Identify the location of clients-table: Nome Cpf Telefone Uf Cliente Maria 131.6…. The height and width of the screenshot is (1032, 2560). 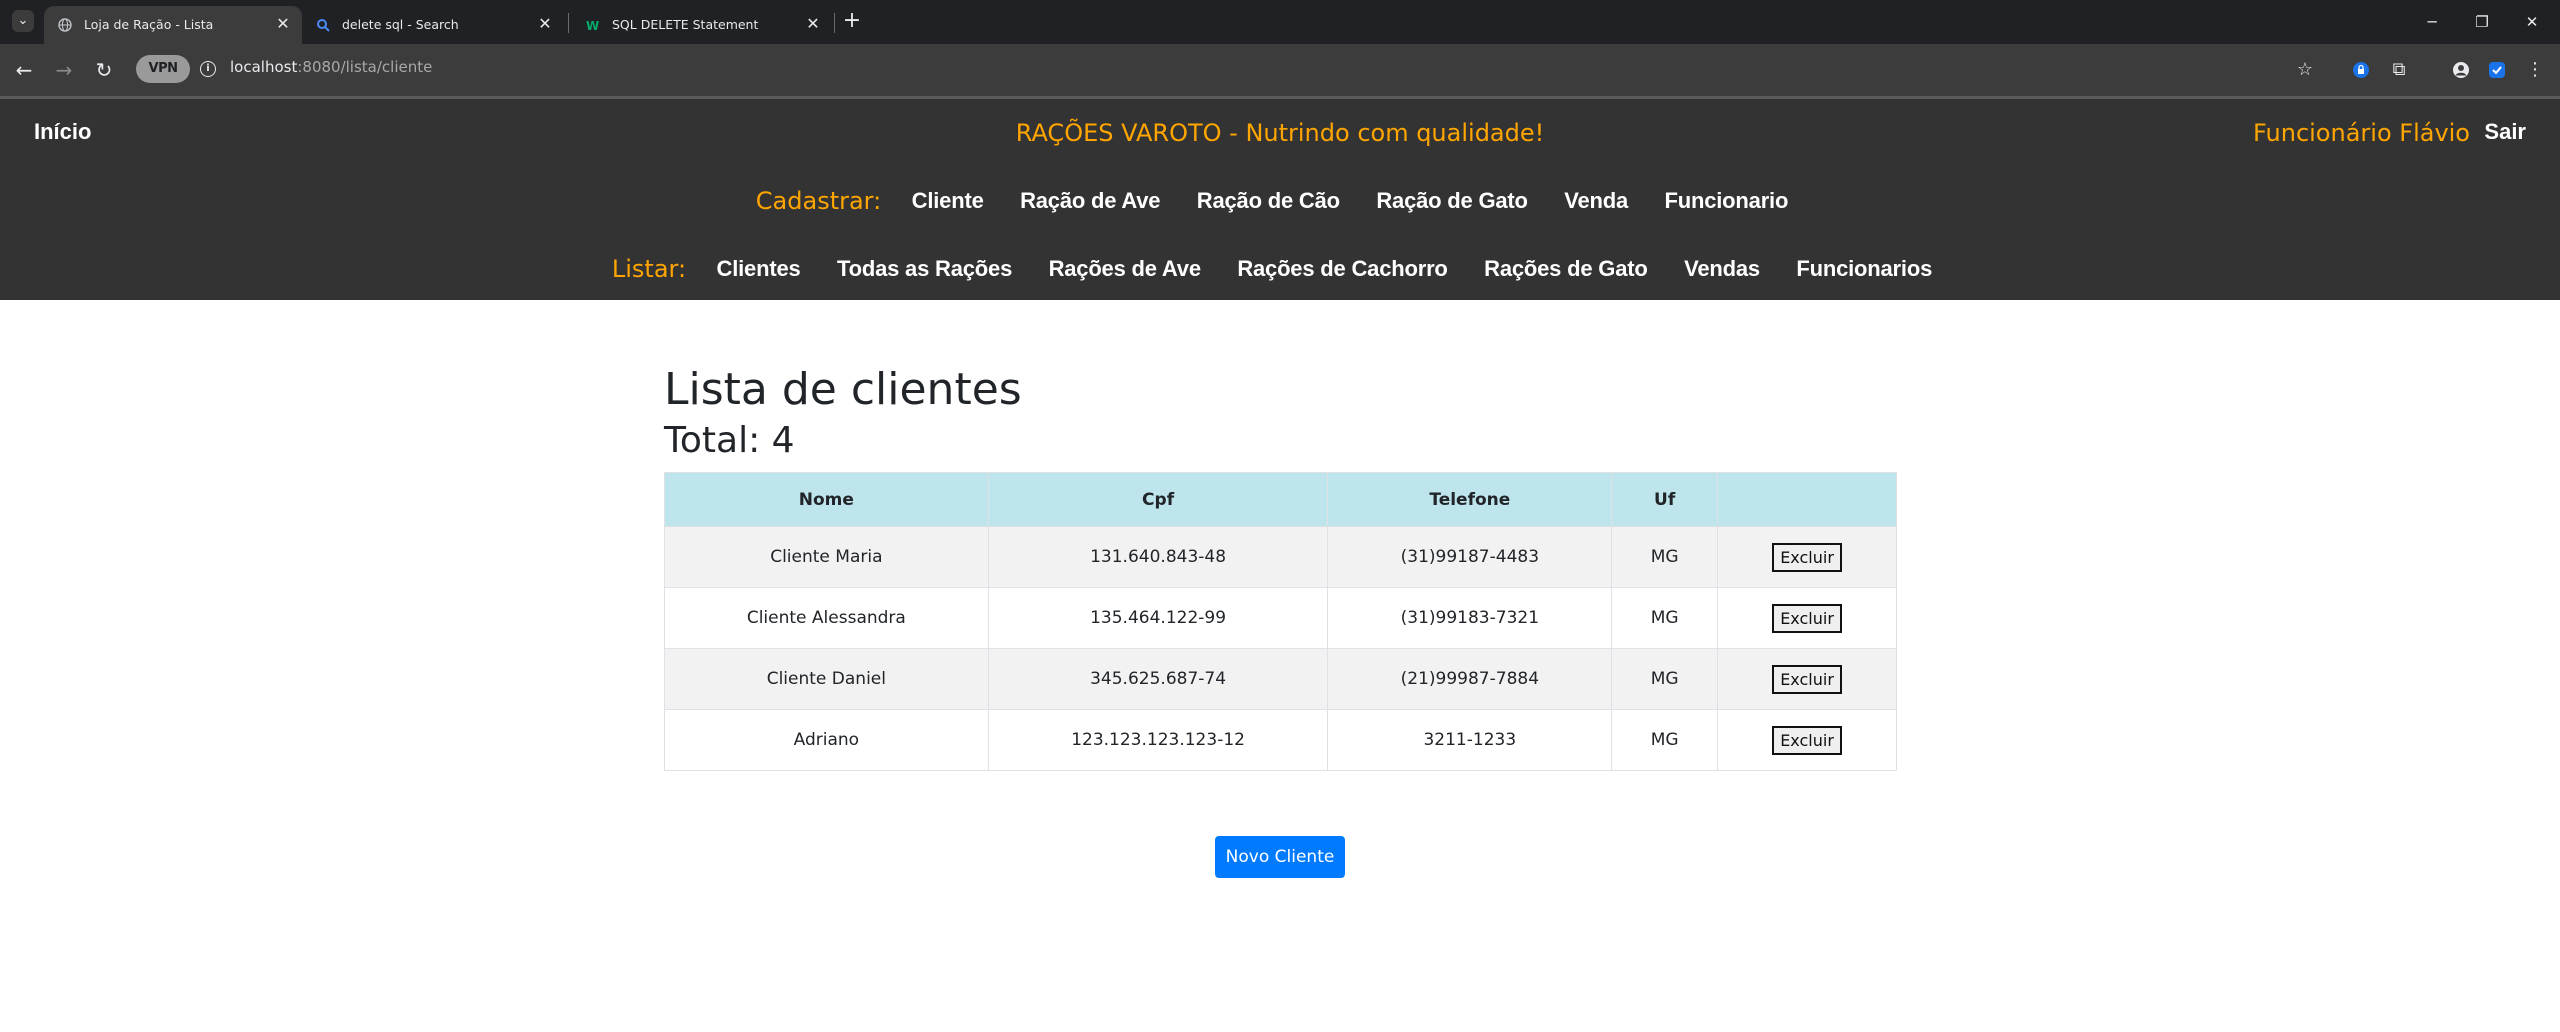
(1280, 621).